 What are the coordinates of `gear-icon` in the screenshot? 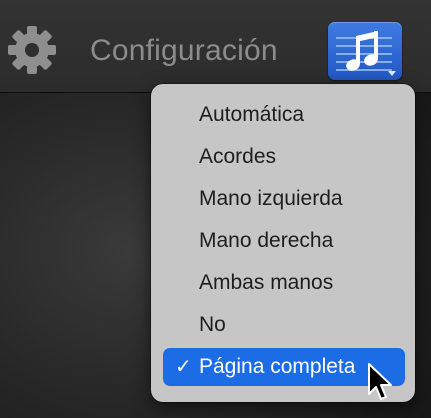 It's located at (32, 50).